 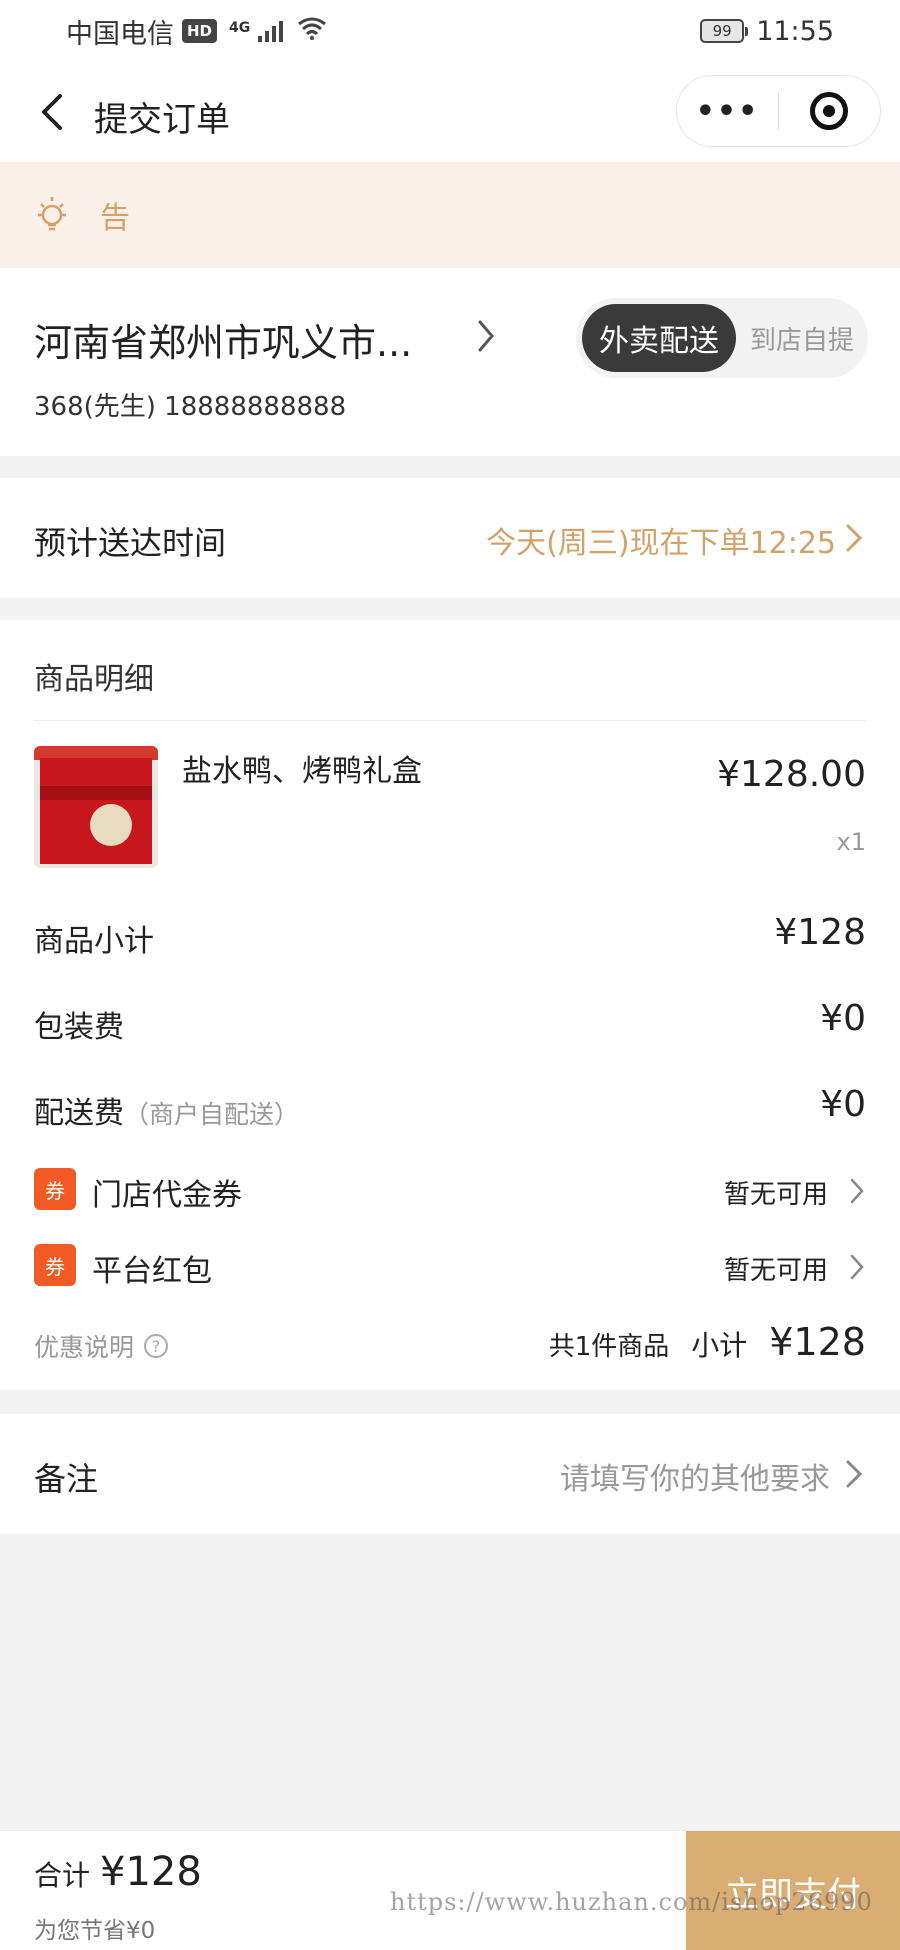 I want to click on platform-redpacket-status: 暂无可用, so click(x=776, y=1268).